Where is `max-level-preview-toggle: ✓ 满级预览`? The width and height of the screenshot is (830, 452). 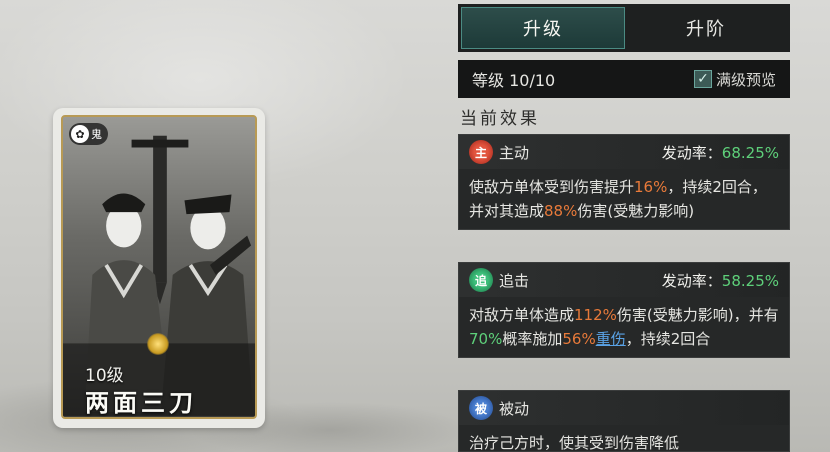
max-level-preview-toggle: ✓ 满级预览 is located at coordinates (734, 79).